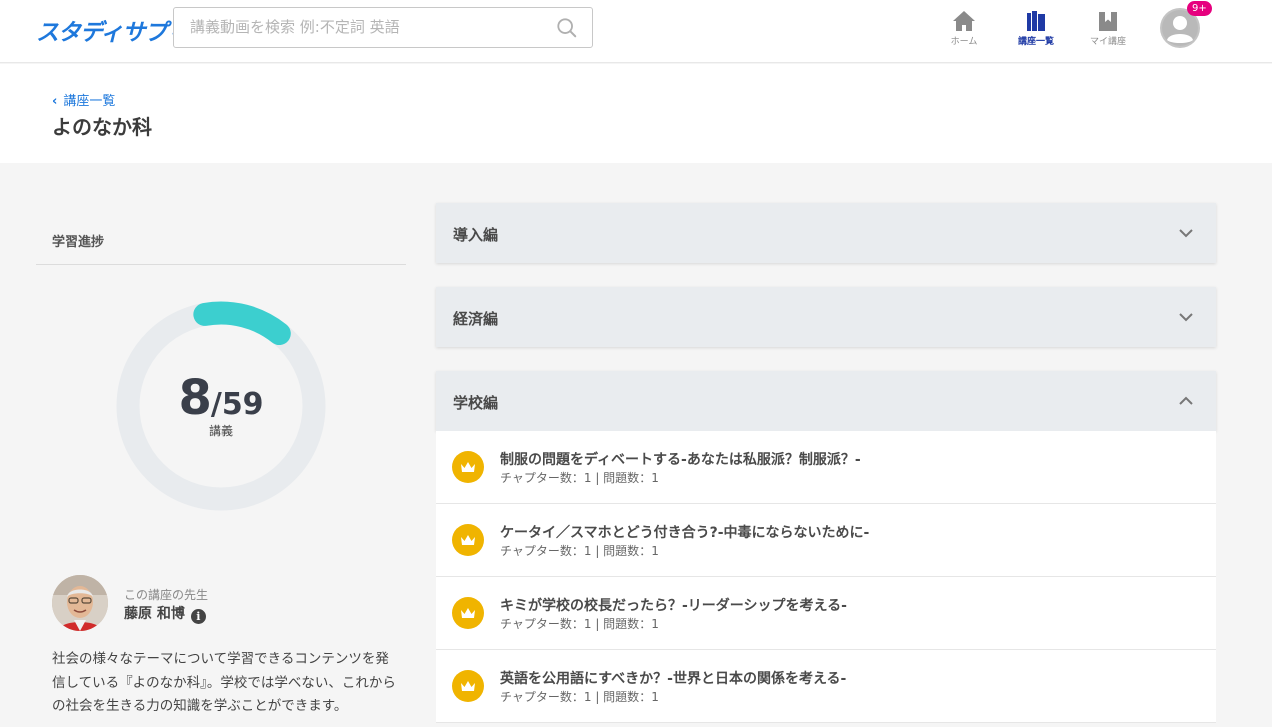 This screenshot has height=727, width=1272. What do you see at coordinates (680, 460) in the screenshot?
I see `lecture-title: 制服の問題をディベートする-あなたは私服派？制服派？-` at bounding box center [680, 460].